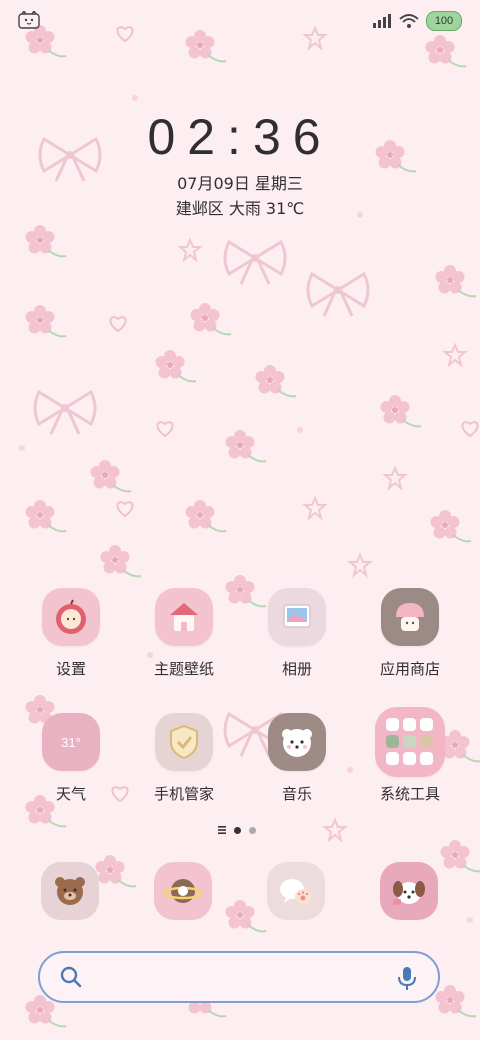 The height and width of the screenshot is (1040, 480). Describe the element at coordinates (240, 207) in the screenshot. I see `weather-text: 建邺区 大雨 31℃` at that location.